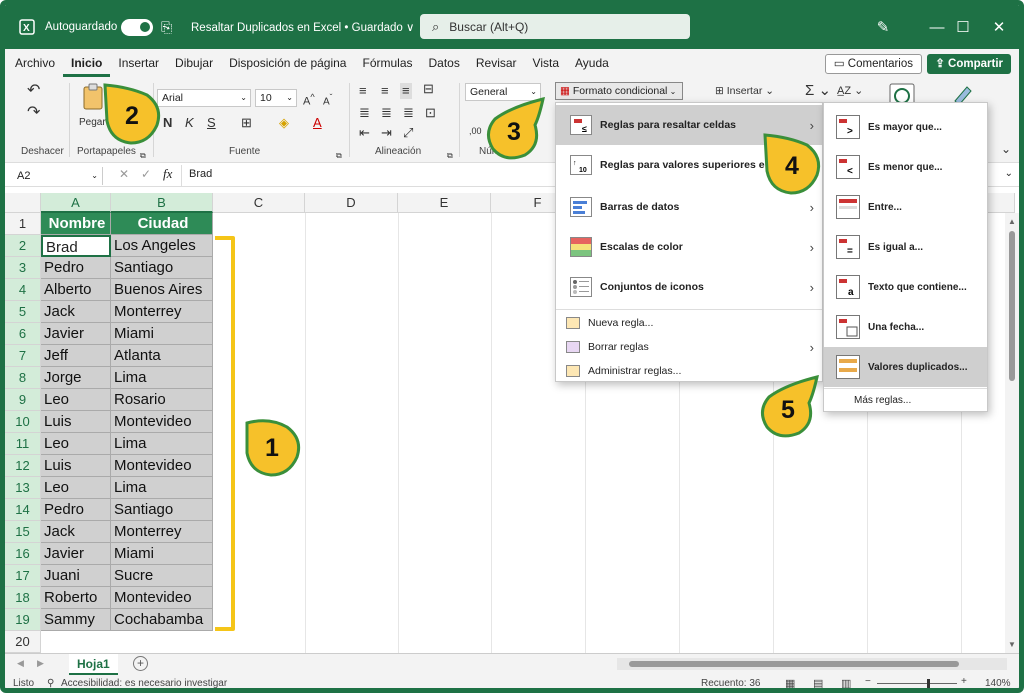 The width and height of the screenshot is (1024, 693). Describe the element at coordinates (818, 91) in the screenshot. I see `autosum-icon: Σ ⌄` at that location.